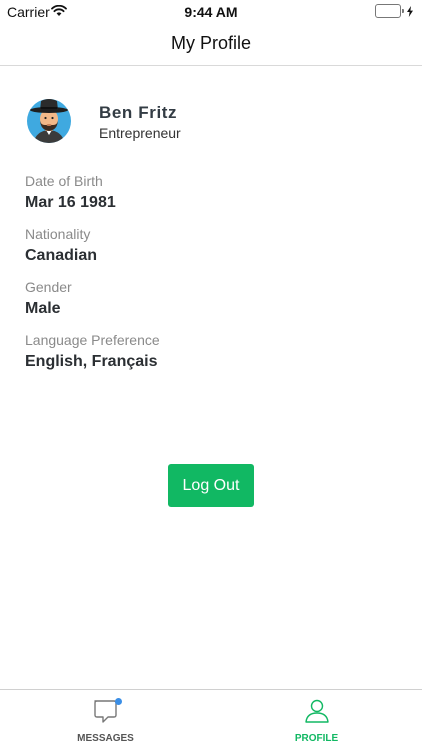 This screenshot has height=751, width=422. I want to click on language-label: Language Preference, so click(92, 340).